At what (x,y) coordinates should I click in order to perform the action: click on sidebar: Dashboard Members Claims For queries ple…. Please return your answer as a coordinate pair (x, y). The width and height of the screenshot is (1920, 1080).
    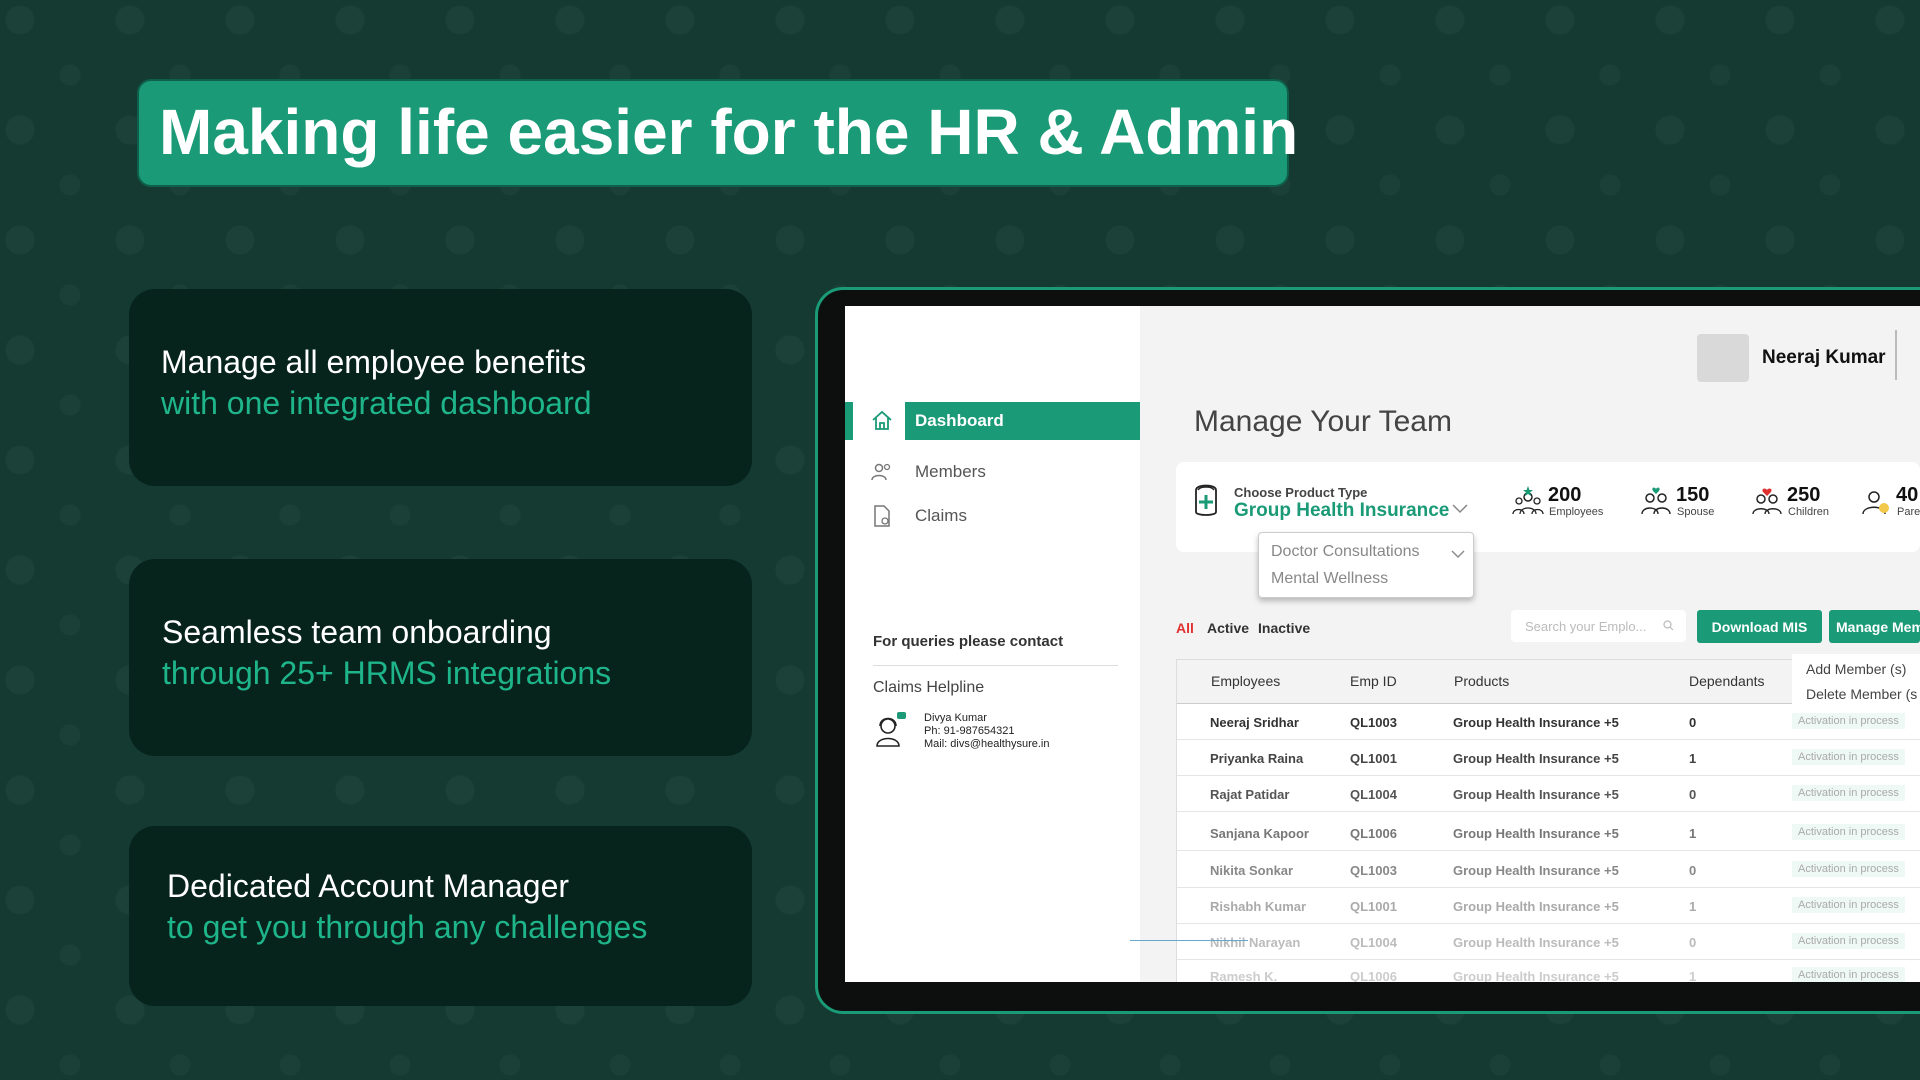
    Looking at the image, I should click on (992, 644).